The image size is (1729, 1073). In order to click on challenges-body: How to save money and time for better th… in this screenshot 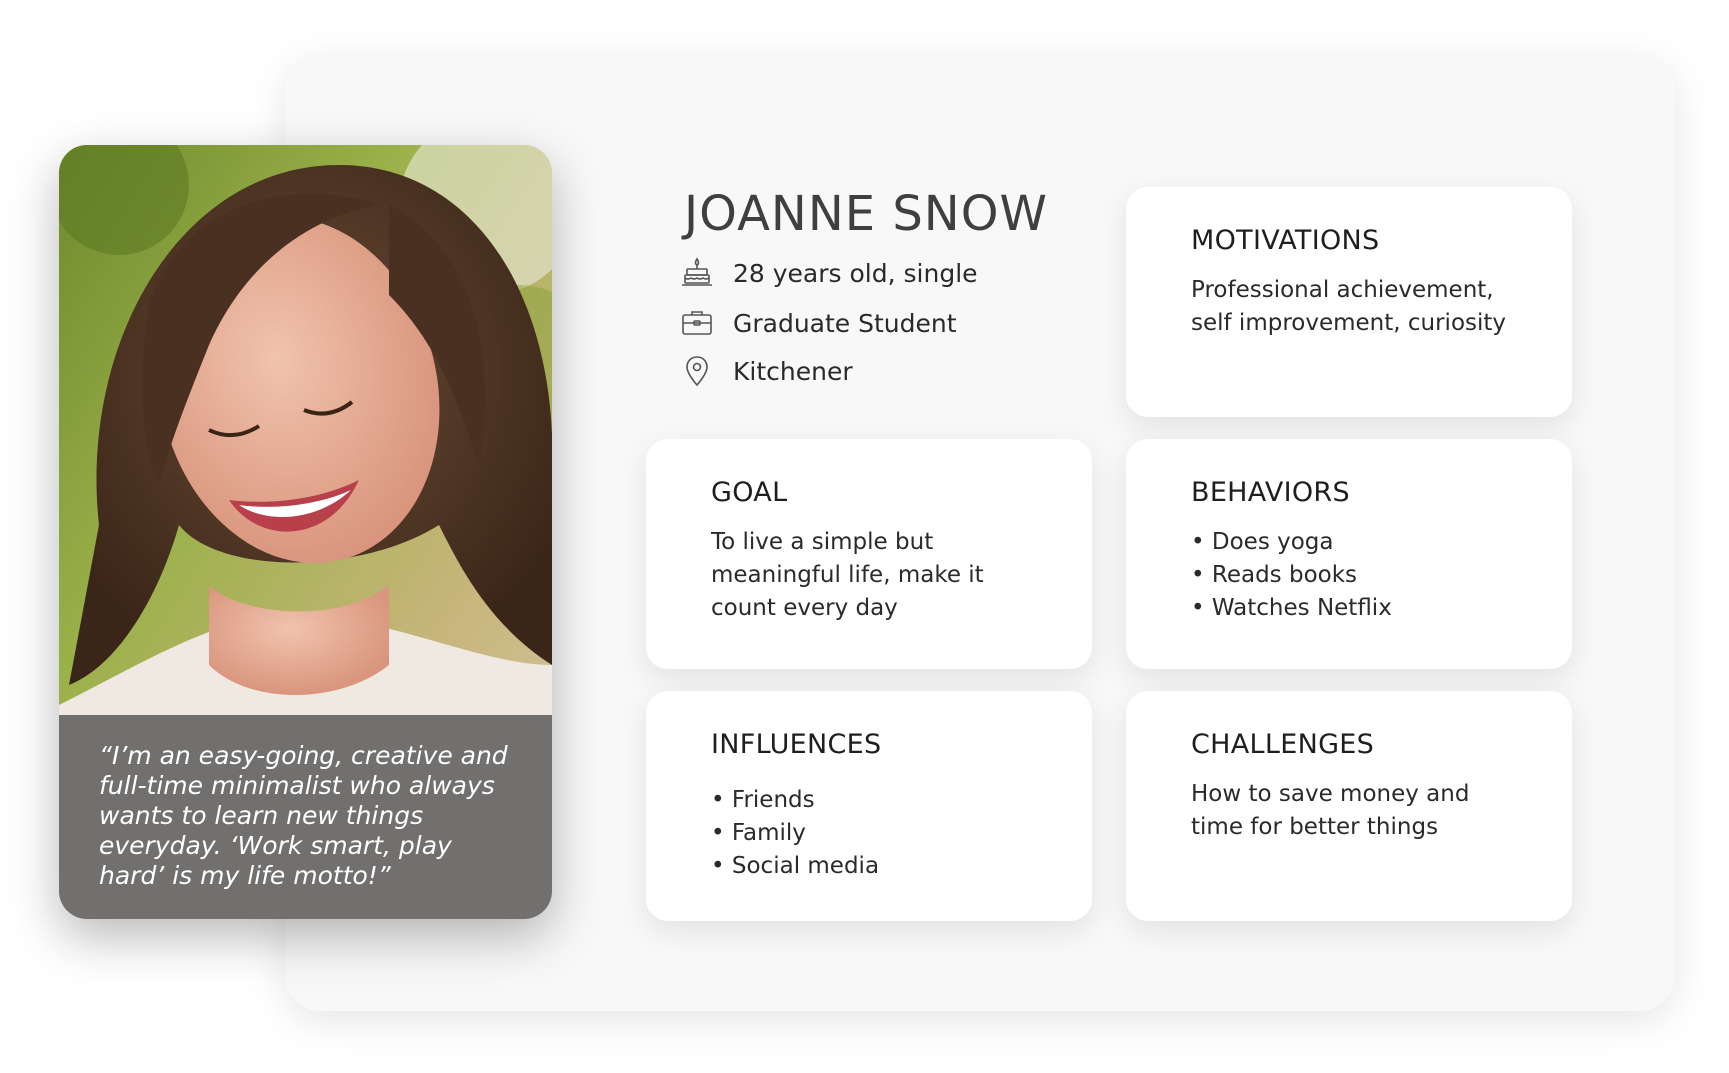, I will do `click(1330, 810)`.